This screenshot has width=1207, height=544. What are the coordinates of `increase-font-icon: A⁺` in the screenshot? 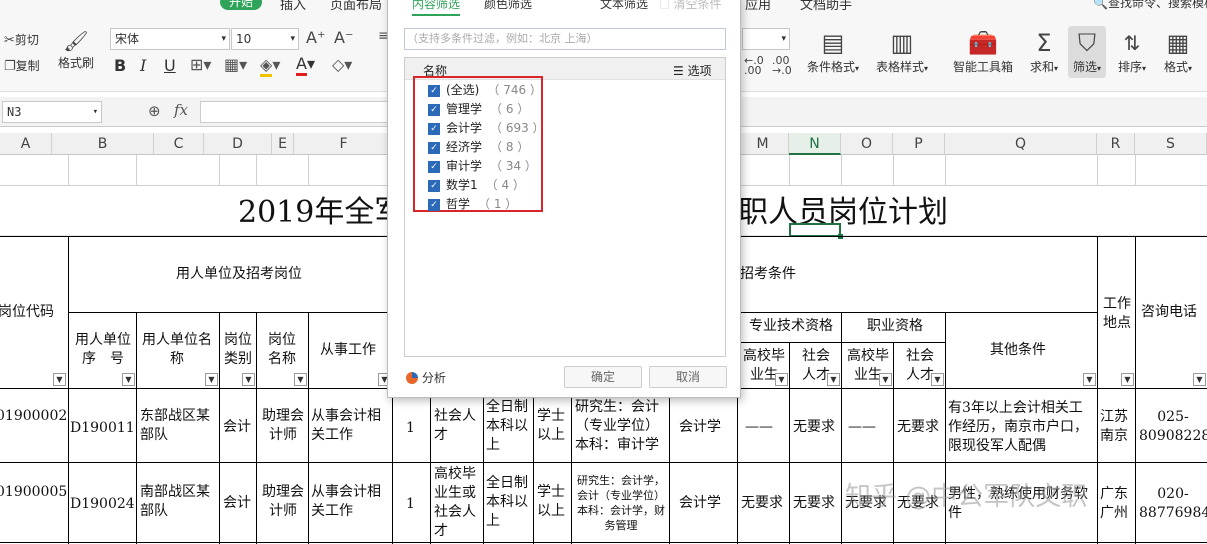 It's located at (315, 37).